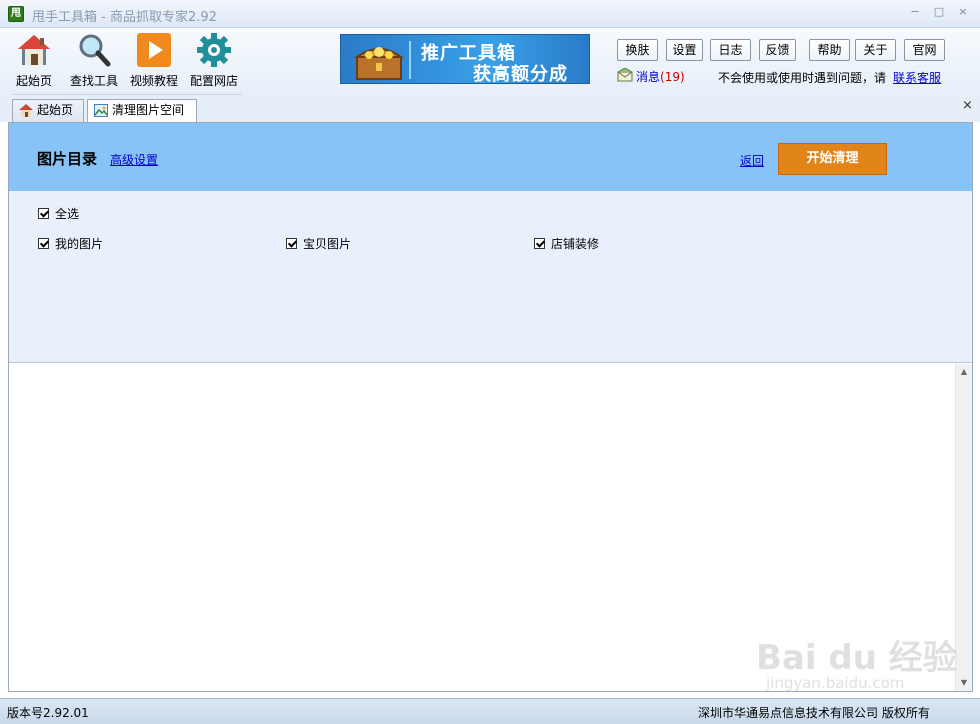 This screenshot has height=724, width=980. I want to click on select-all-checkbox: 全选, so click(58, 213).